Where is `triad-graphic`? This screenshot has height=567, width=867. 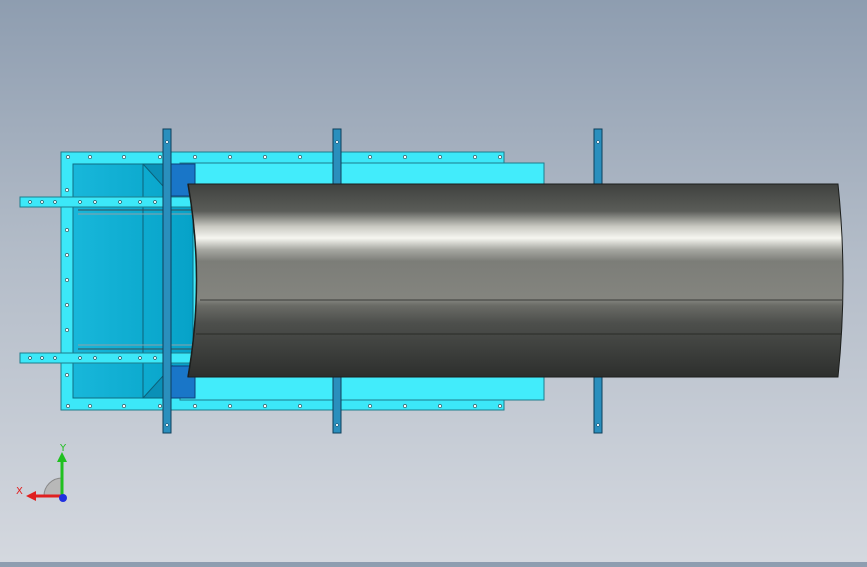
triad-graphic is located at coordinates (46, 477).